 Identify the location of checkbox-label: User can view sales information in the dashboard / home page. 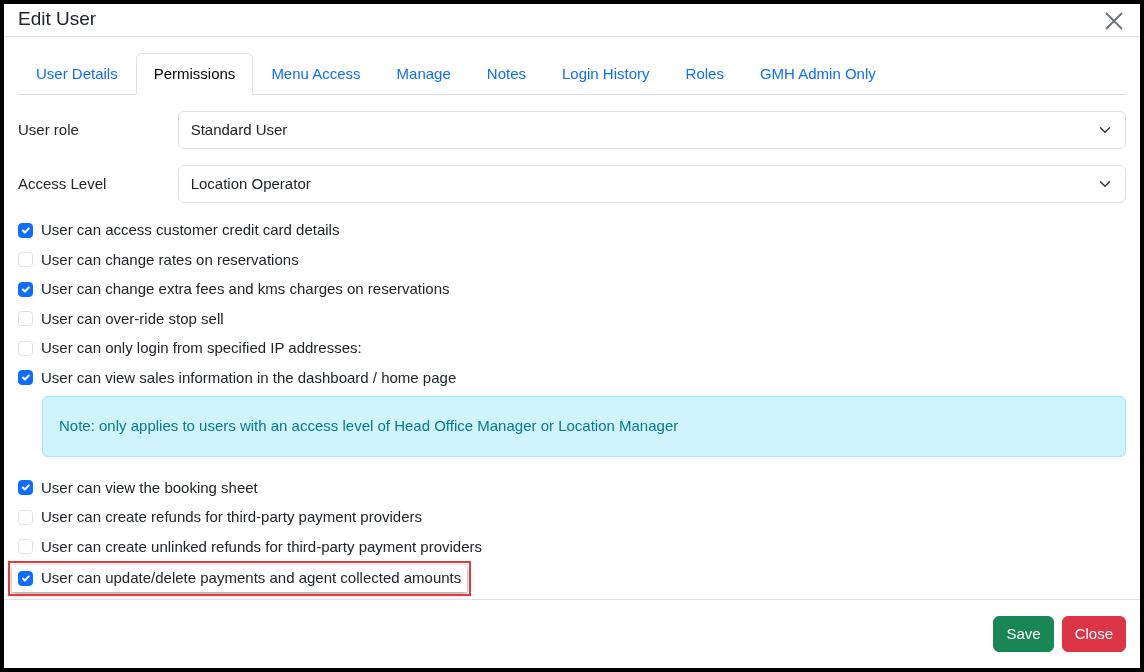
(249, 377).